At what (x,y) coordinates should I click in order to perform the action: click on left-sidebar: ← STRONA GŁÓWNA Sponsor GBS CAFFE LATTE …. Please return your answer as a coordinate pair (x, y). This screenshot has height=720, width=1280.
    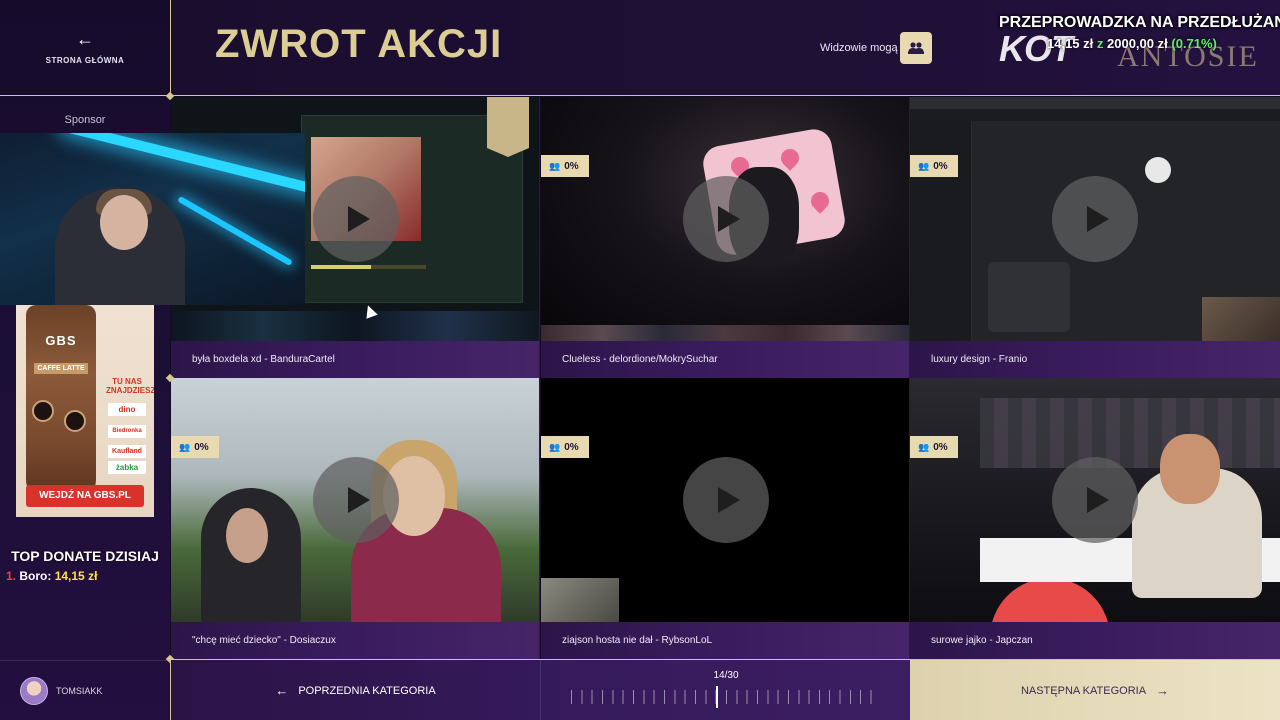
    Looking at the image, I should click on (85, 360).